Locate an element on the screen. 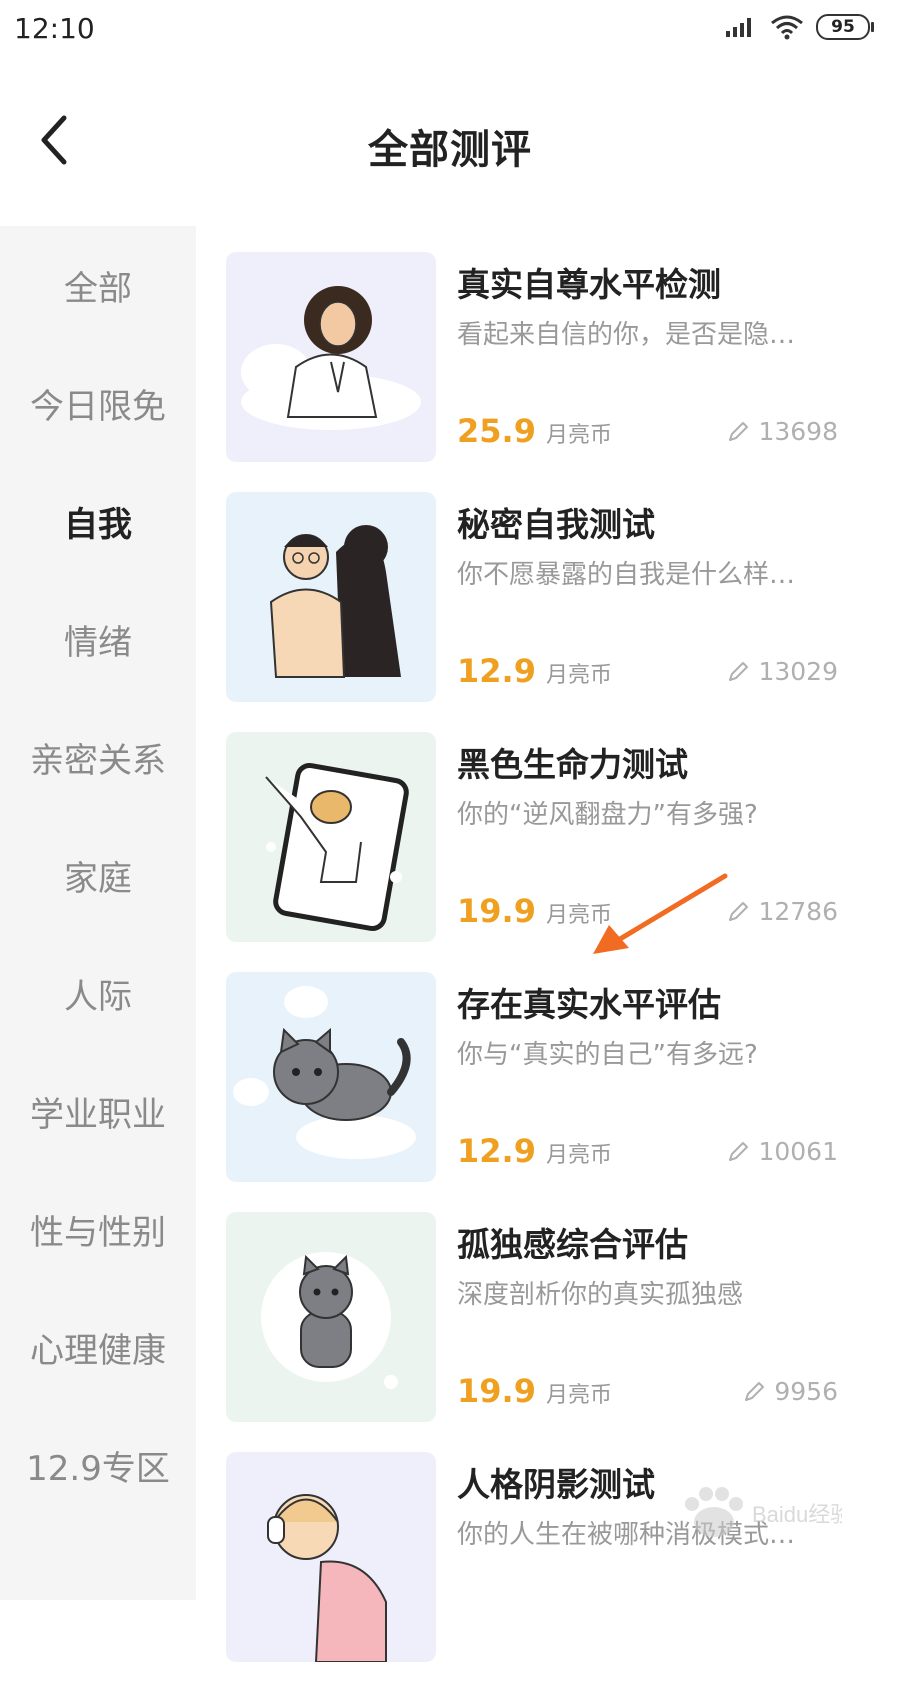  page-title: 全部测评 is located at coordinates (450, 150).